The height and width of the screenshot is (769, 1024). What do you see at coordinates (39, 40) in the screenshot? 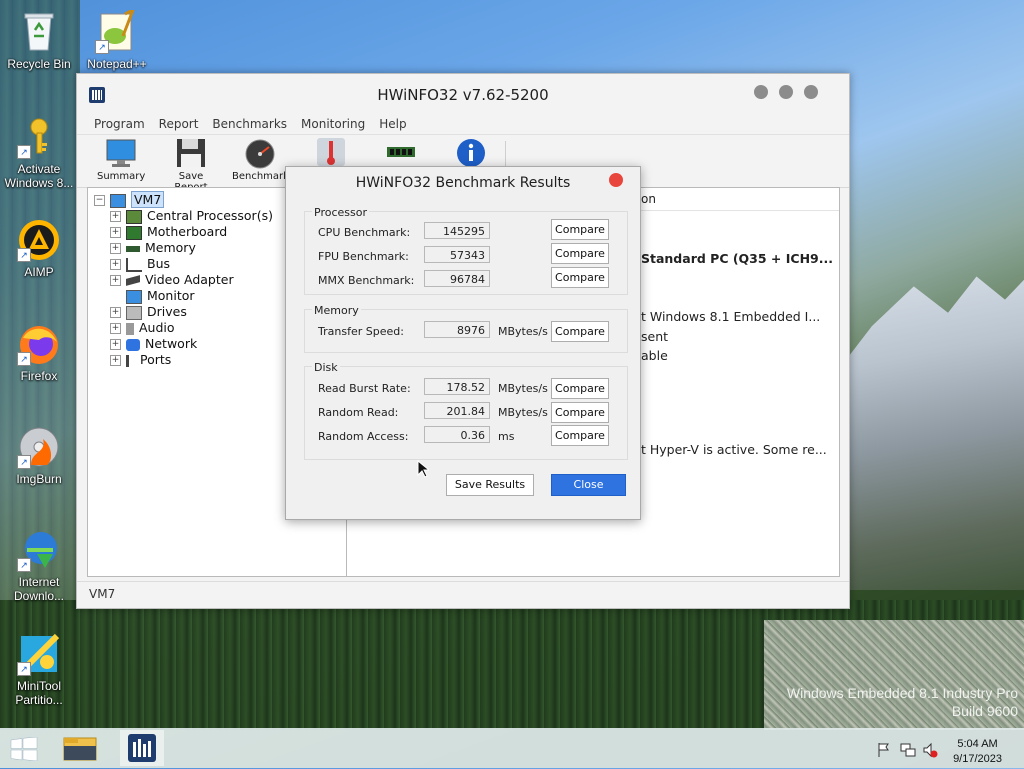
I see `desktop-icon-recycle-bin: Recycle Bin` at bounding box center [39, 40].